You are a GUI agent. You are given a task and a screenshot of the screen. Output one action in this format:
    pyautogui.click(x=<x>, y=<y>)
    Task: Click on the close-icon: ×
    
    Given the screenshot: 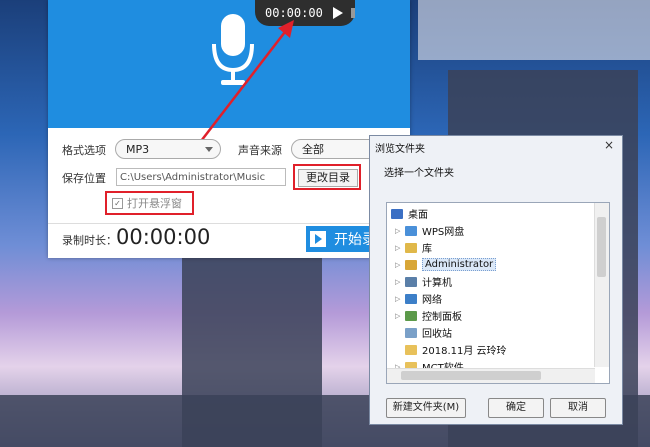 What is the action you would take?
    pyautogui.click(x=609, y=145)
    